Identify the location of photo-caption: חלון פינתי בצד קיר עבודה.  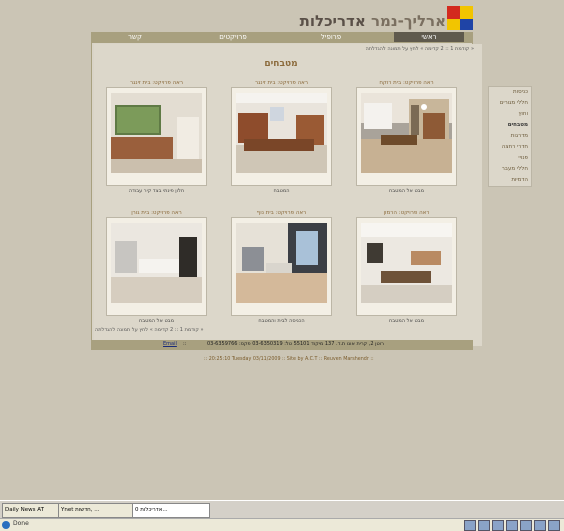
(156, 191).